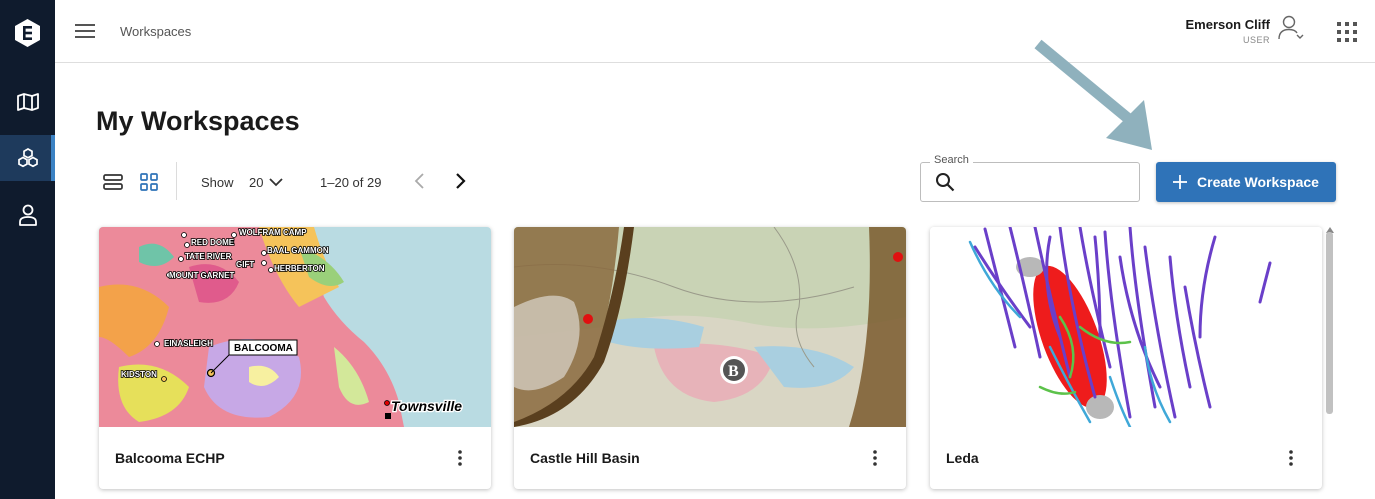 The width and height of the screenshot is (1375, 499). I want to click on page-title: My Workspaces, so click(198, 121).